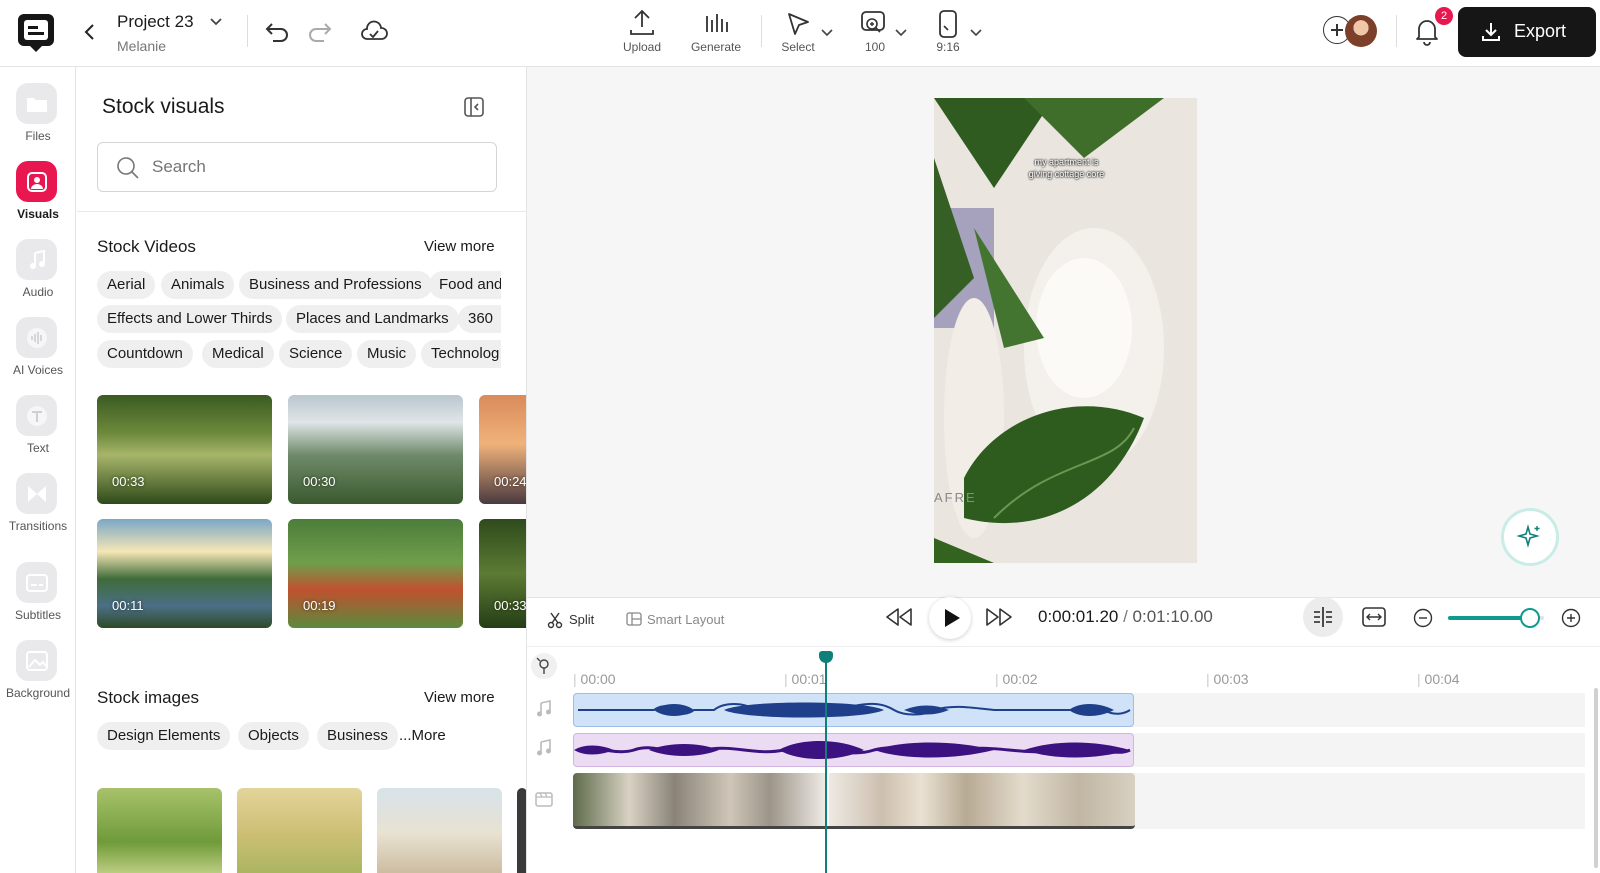  What do you see at coordinates (317, 167) in the screenshot?
I see `search-input` at bounding box center [317, 167].